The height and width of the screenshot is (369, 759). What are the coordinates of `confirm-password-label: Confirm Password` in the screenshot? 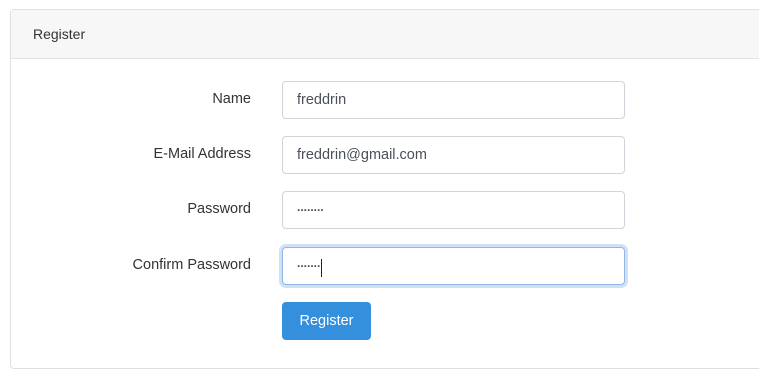 It's located at (191, 265).